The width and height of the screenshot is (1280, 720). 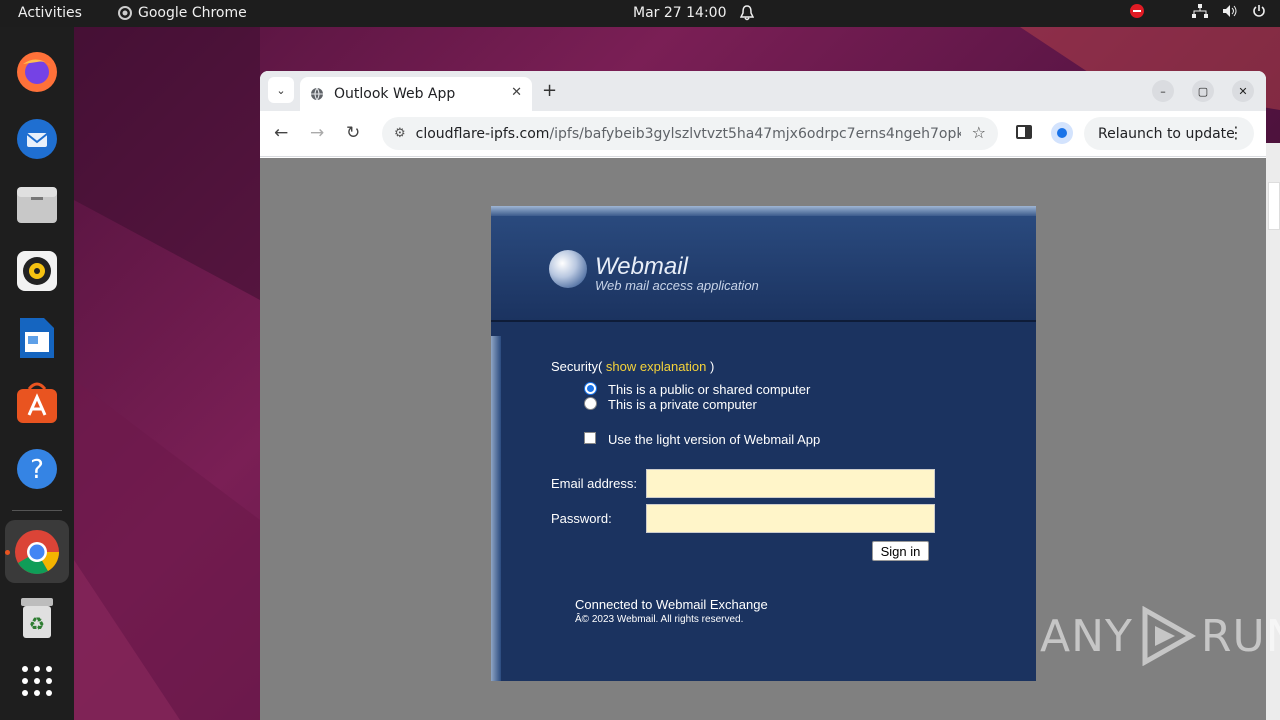 What do you see at coordinates (979, 132) in the screenshot?
I see `bookmark-star-icon: ☆` at bounding box center [979, 132].